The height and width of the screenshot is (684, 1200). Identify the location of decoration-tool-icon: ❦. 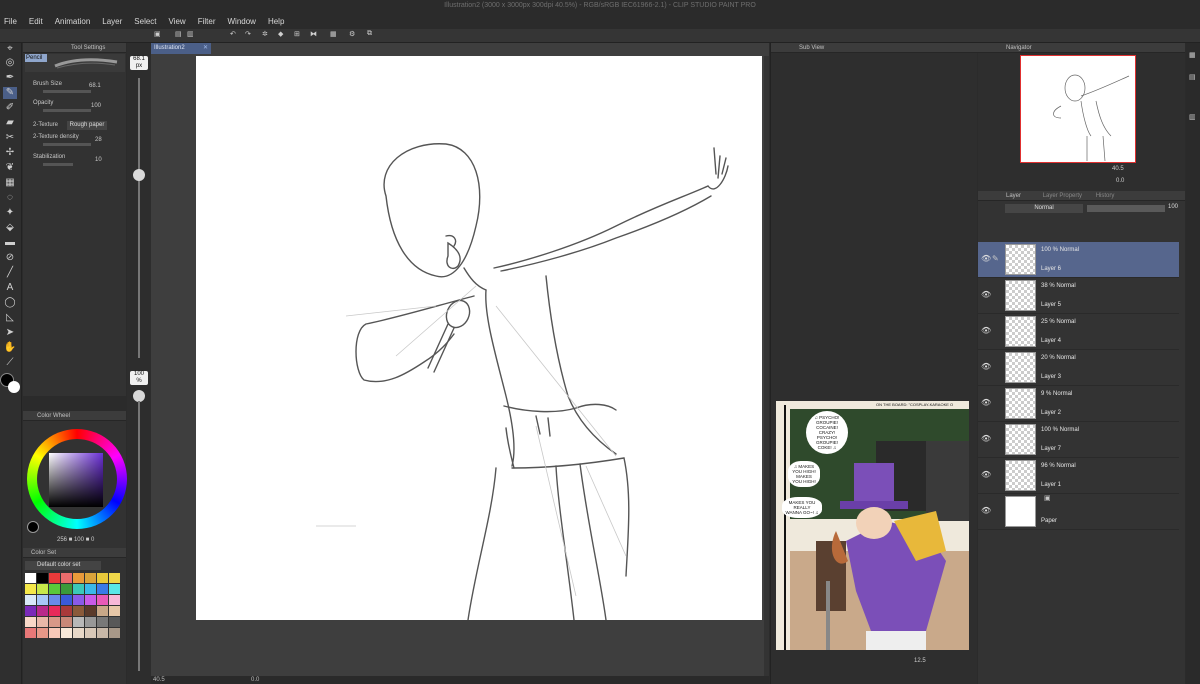
(10, 168).